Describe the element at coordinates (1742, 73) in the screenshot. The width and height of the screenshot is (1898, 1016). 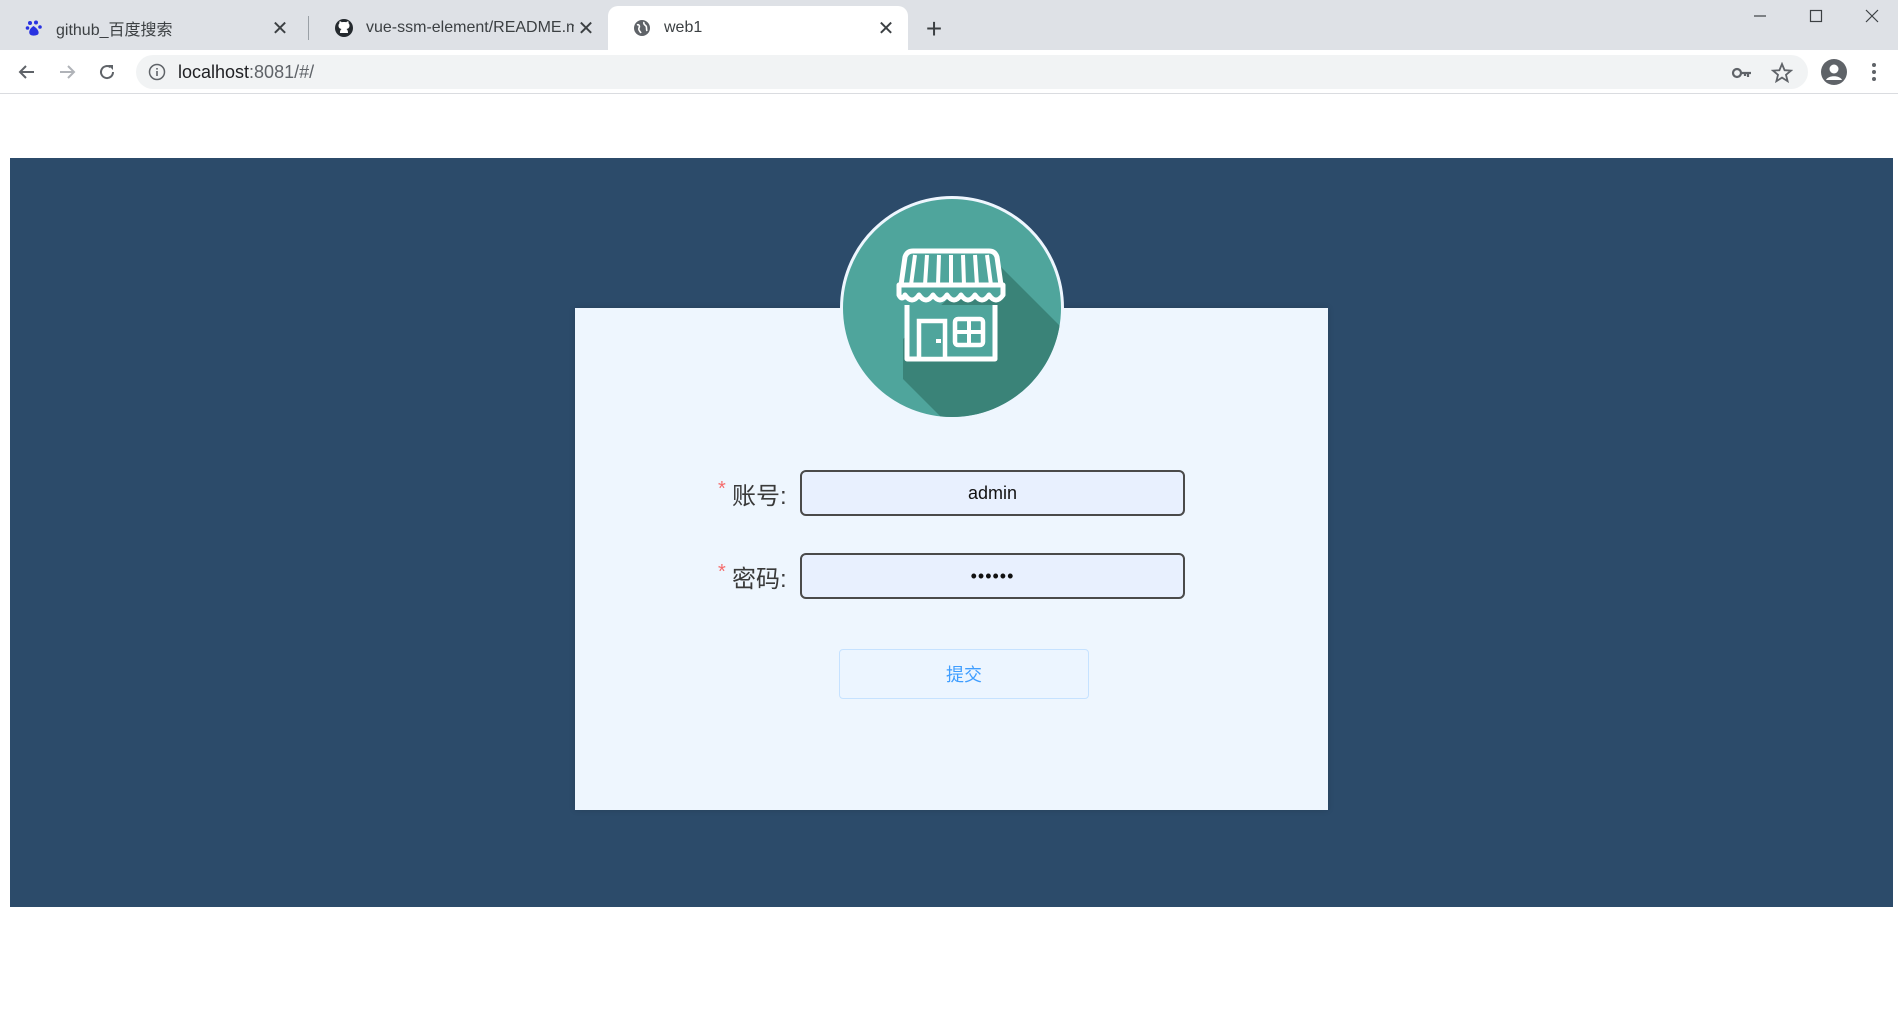
I see `key-icon` at that location.